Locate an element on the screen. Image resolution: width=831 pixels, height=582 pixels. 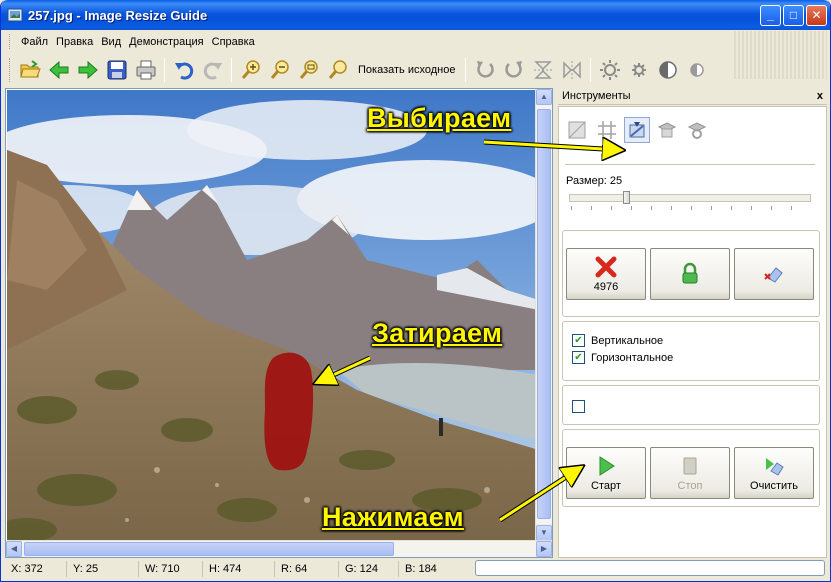
extra-checkbox-box is located at coordinates (578, 406).